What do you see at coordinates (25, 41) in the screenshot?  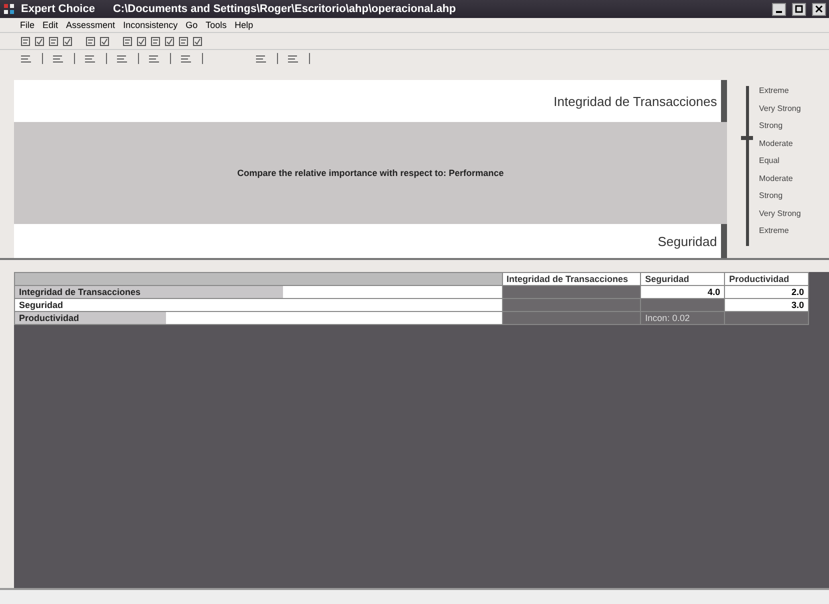 I see `new-file-icon` at bounding box center [25, 41].